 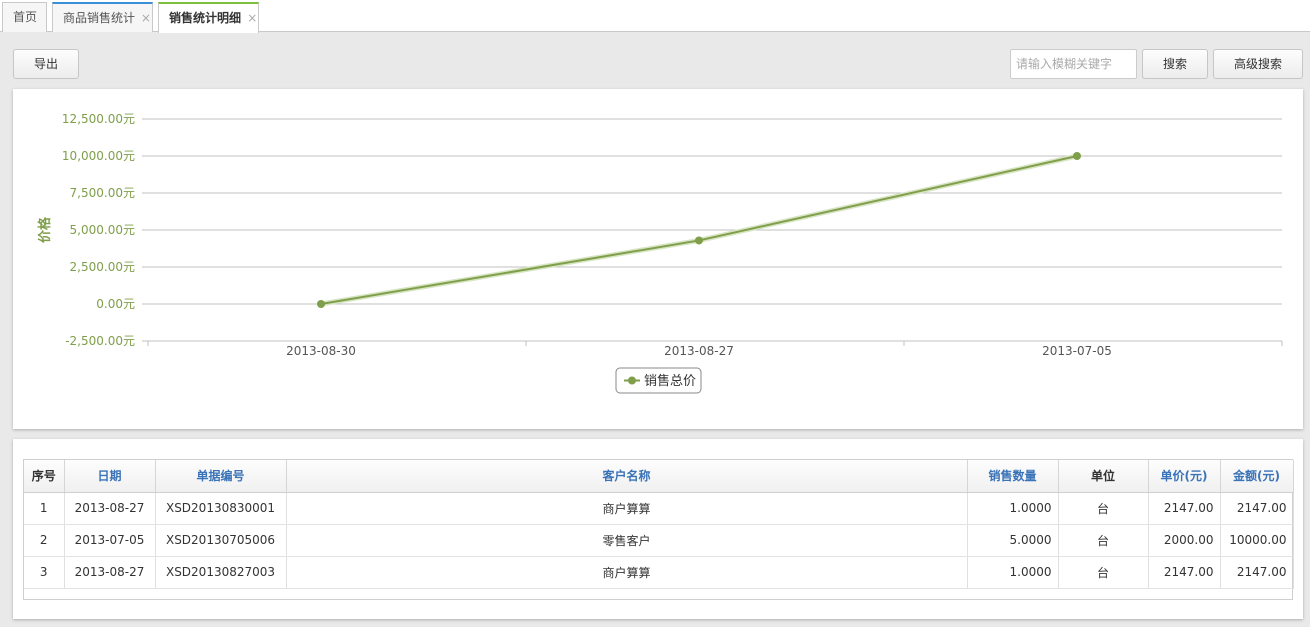 What do you see at coordinates (1257, 540) in the screenshot?
I see `cell-amount: 10000.00` at bounding box center [1257, 540].